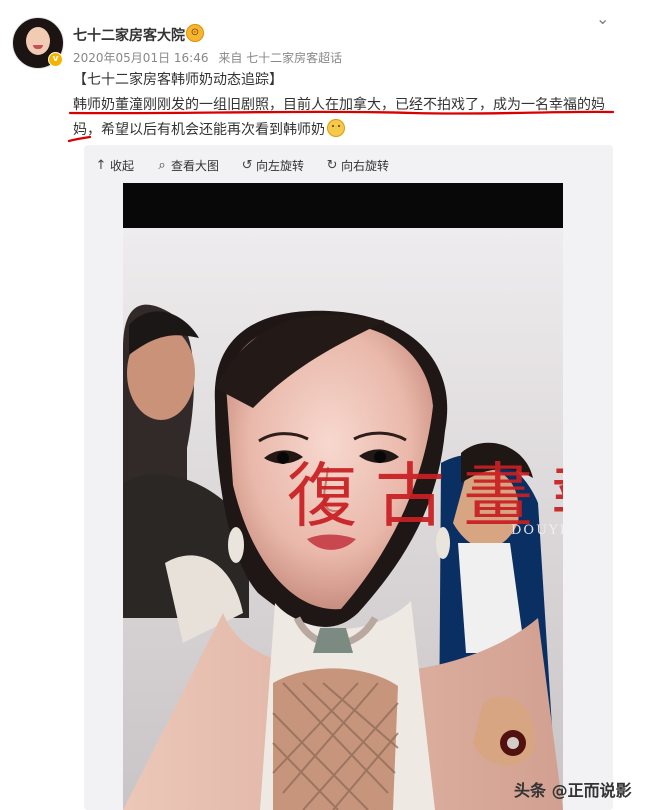  I want to click on post-meta: 2020年05月01日 16:46 来自 七十二家房客超话, so click(207, 57).